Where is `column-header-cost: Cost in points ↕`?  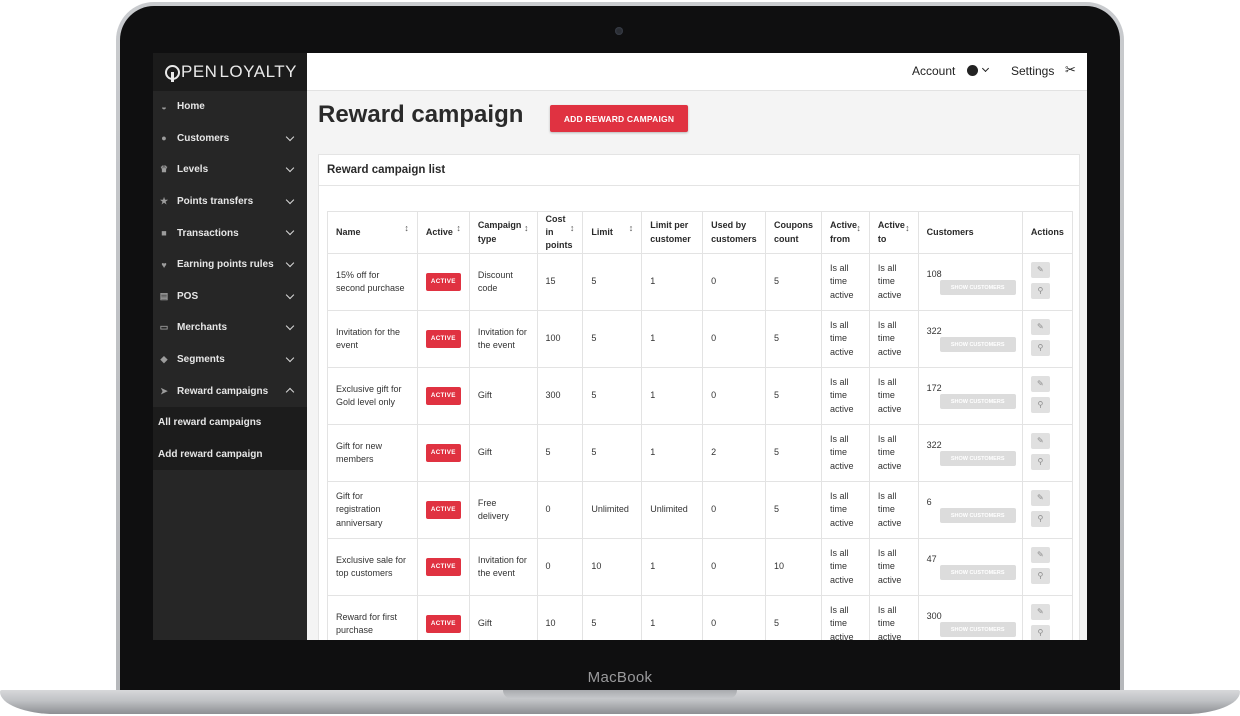
column-header-cost: Cost in points ↕ is located at coordinates (560, 232).